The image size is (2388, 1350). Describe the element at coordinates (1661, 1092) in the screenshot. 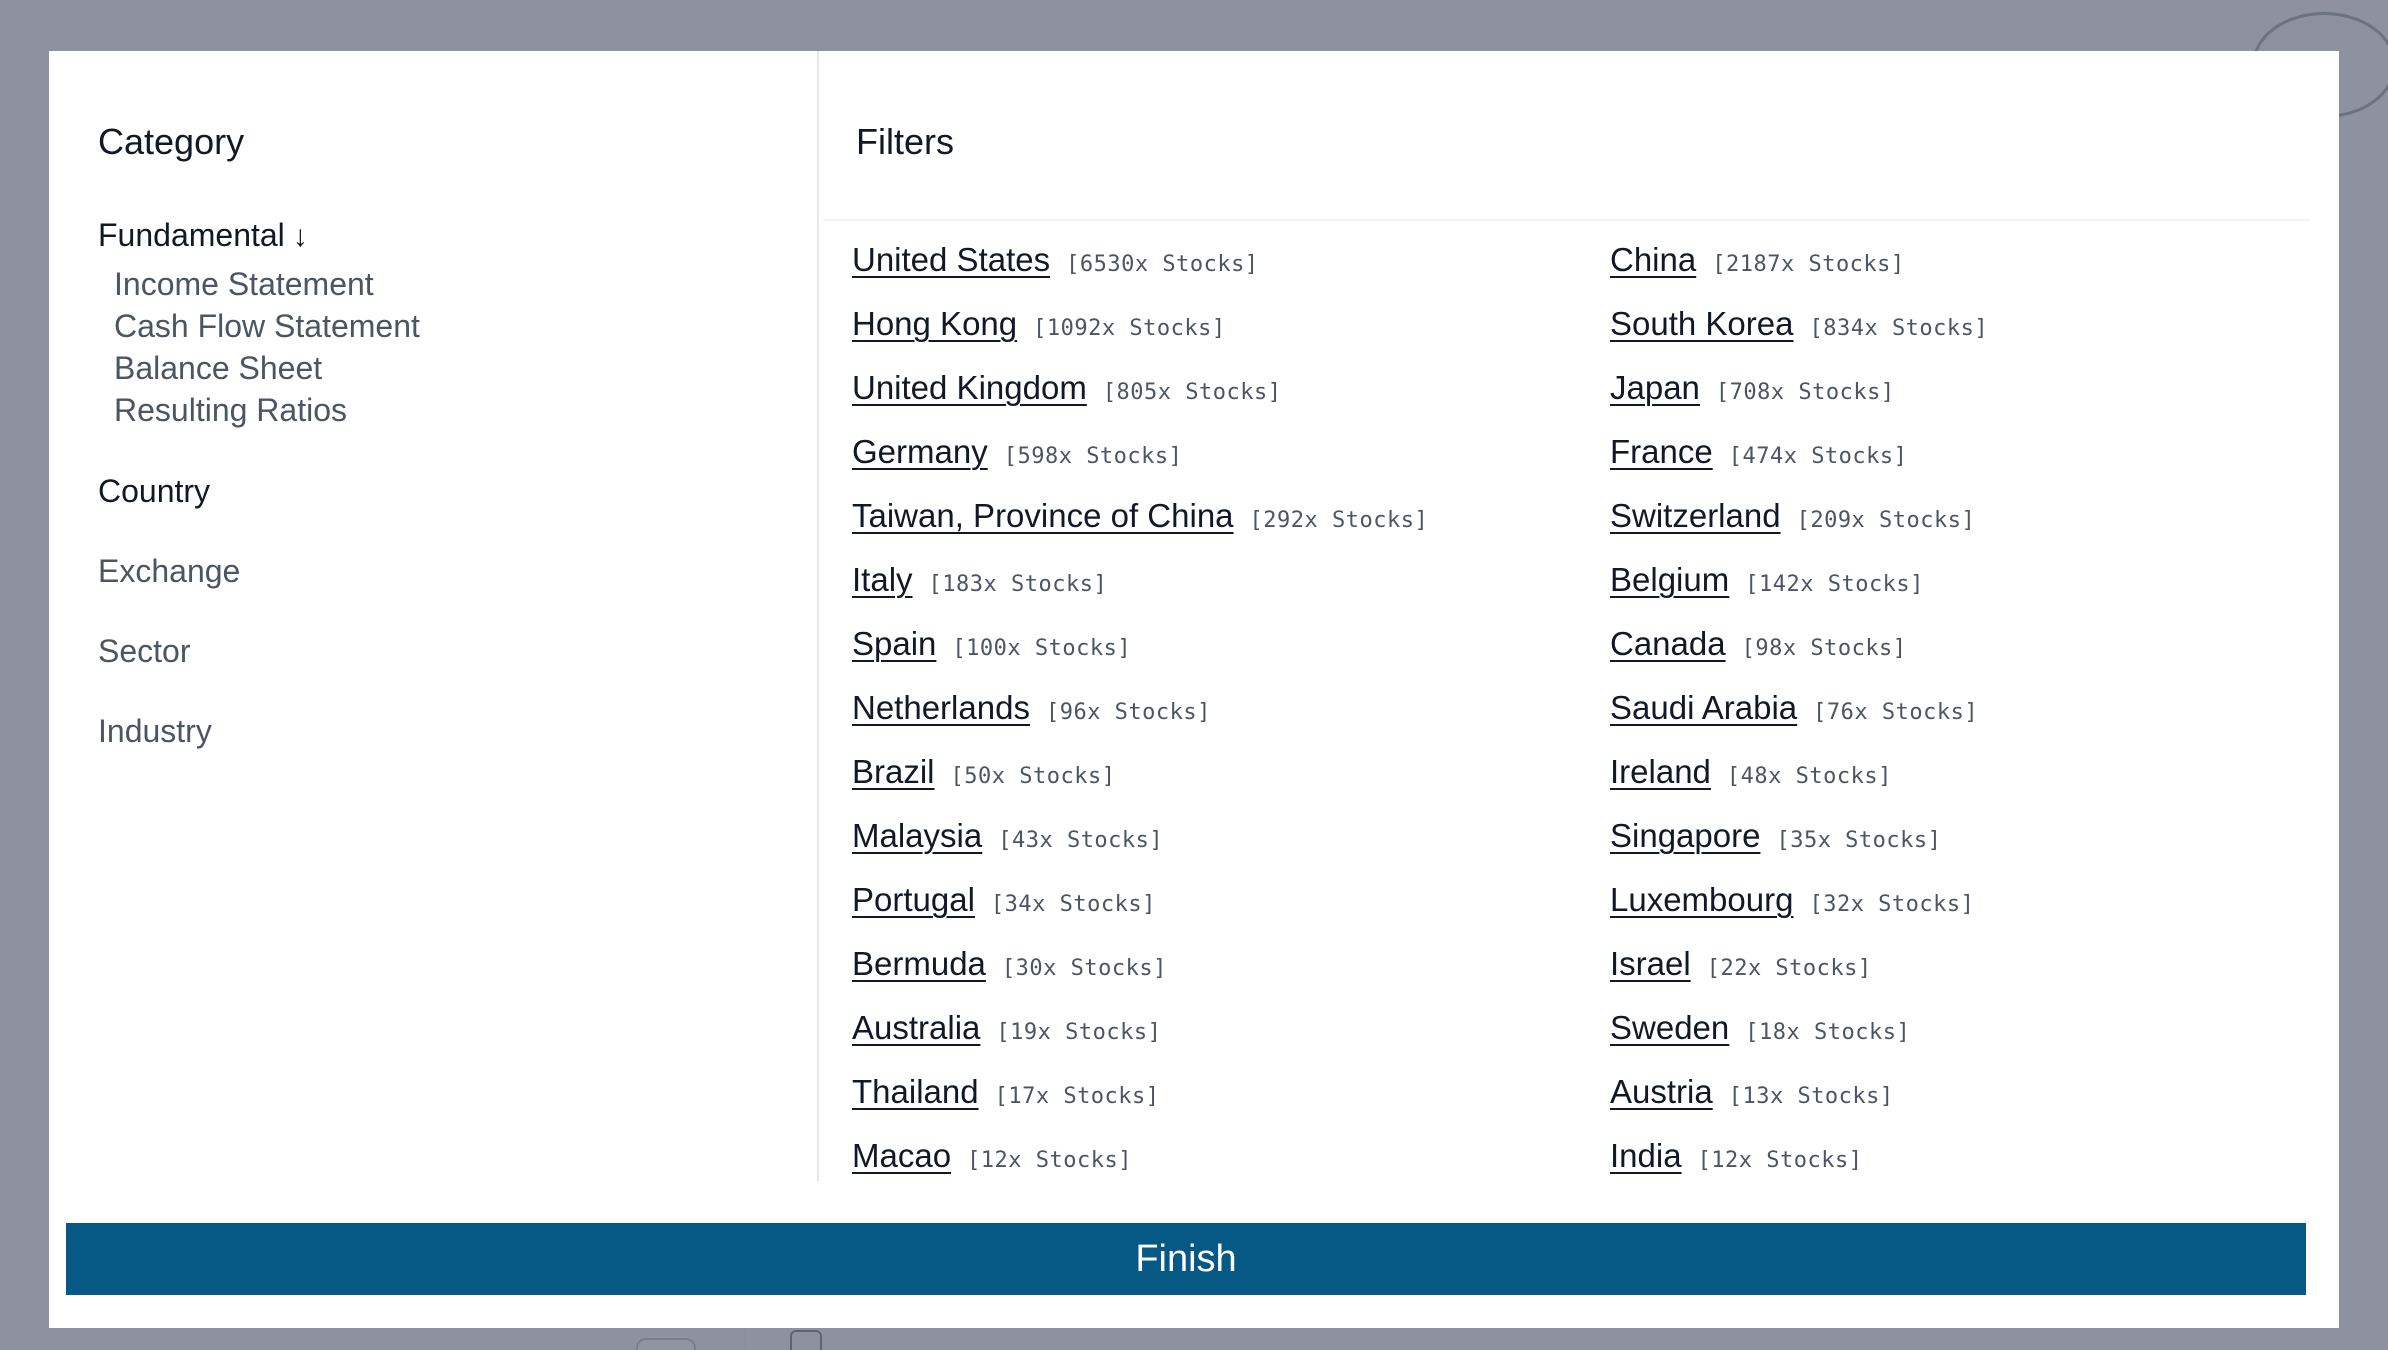

I see `country-link: Austria` at that location.